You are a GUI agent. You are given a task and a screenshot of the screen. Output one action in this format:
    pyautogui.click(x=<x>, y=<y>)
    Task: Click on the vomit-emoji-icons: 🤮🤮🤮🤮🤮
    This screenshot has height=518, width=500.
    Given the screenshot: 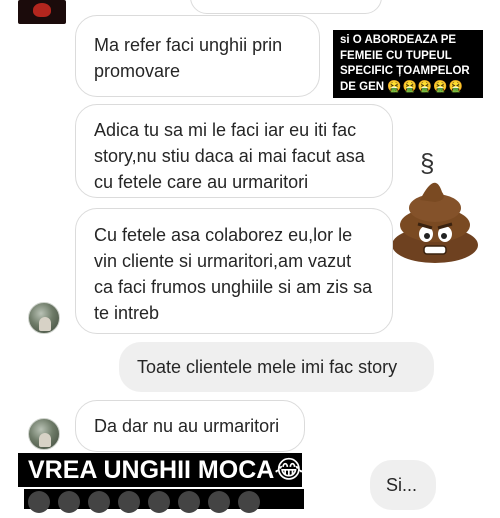 What is the action you would take?
    pyautogui.click(x=425, y=86)
    